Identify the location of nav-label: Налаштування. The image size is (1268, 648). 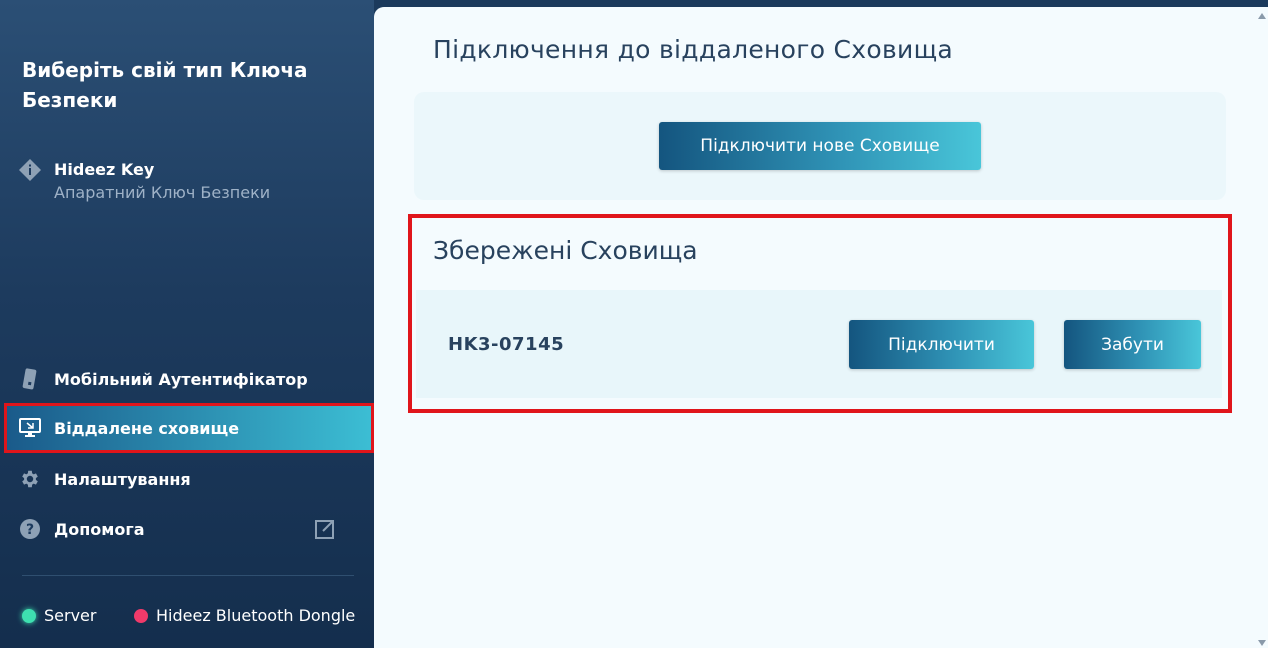
(122, 479).